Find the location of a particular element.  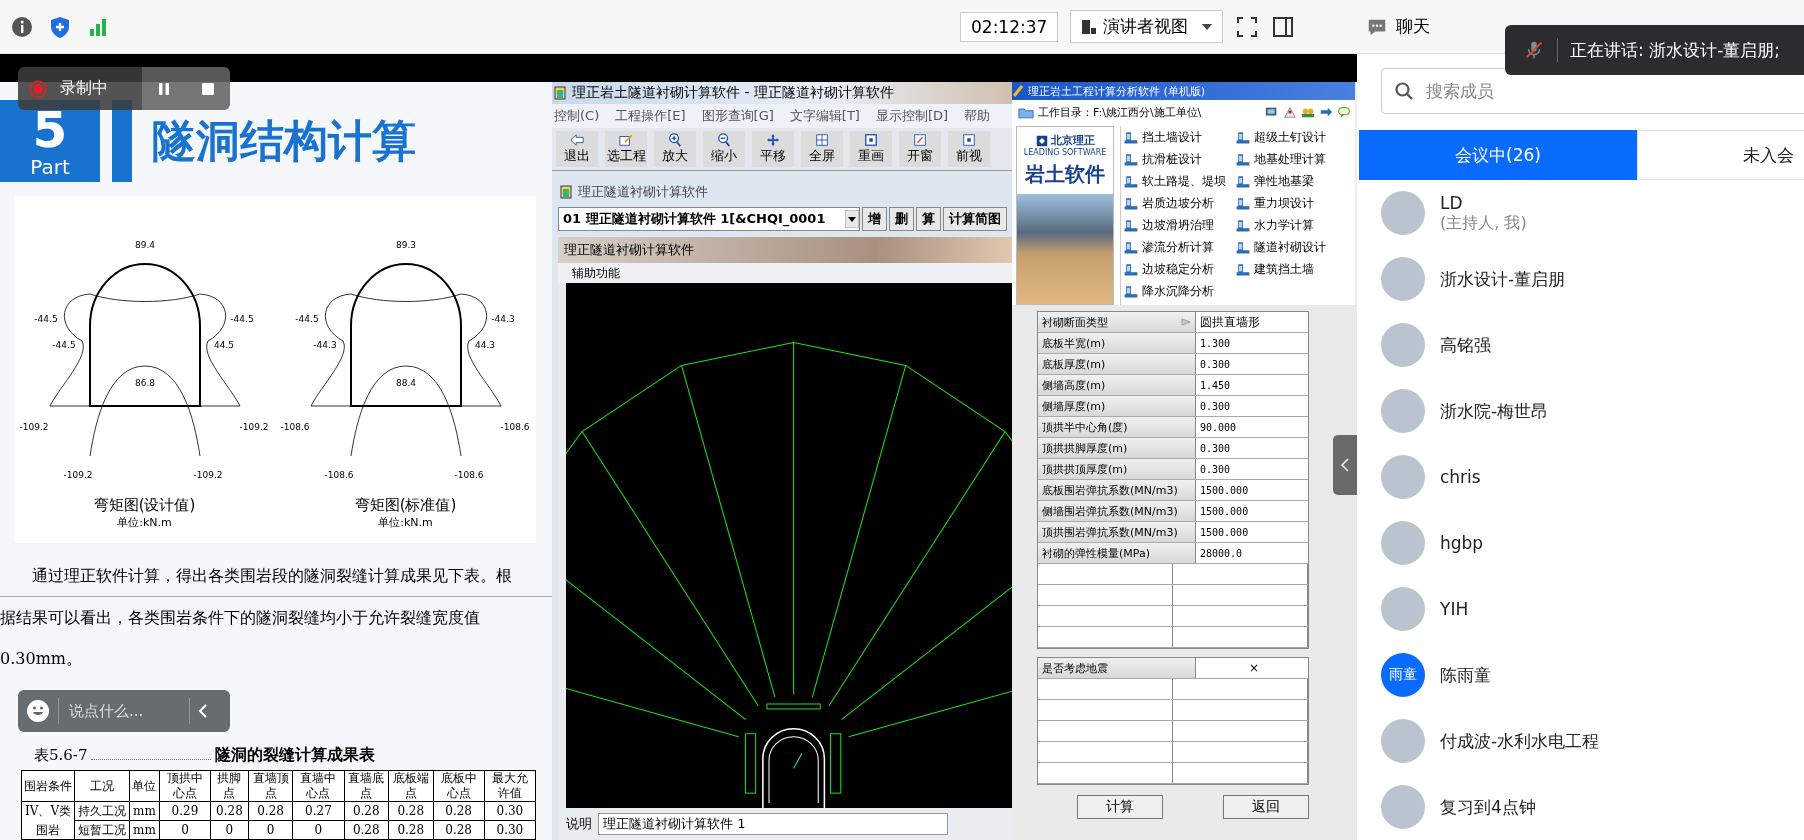

info-icon is located at coordinates (22, 26).